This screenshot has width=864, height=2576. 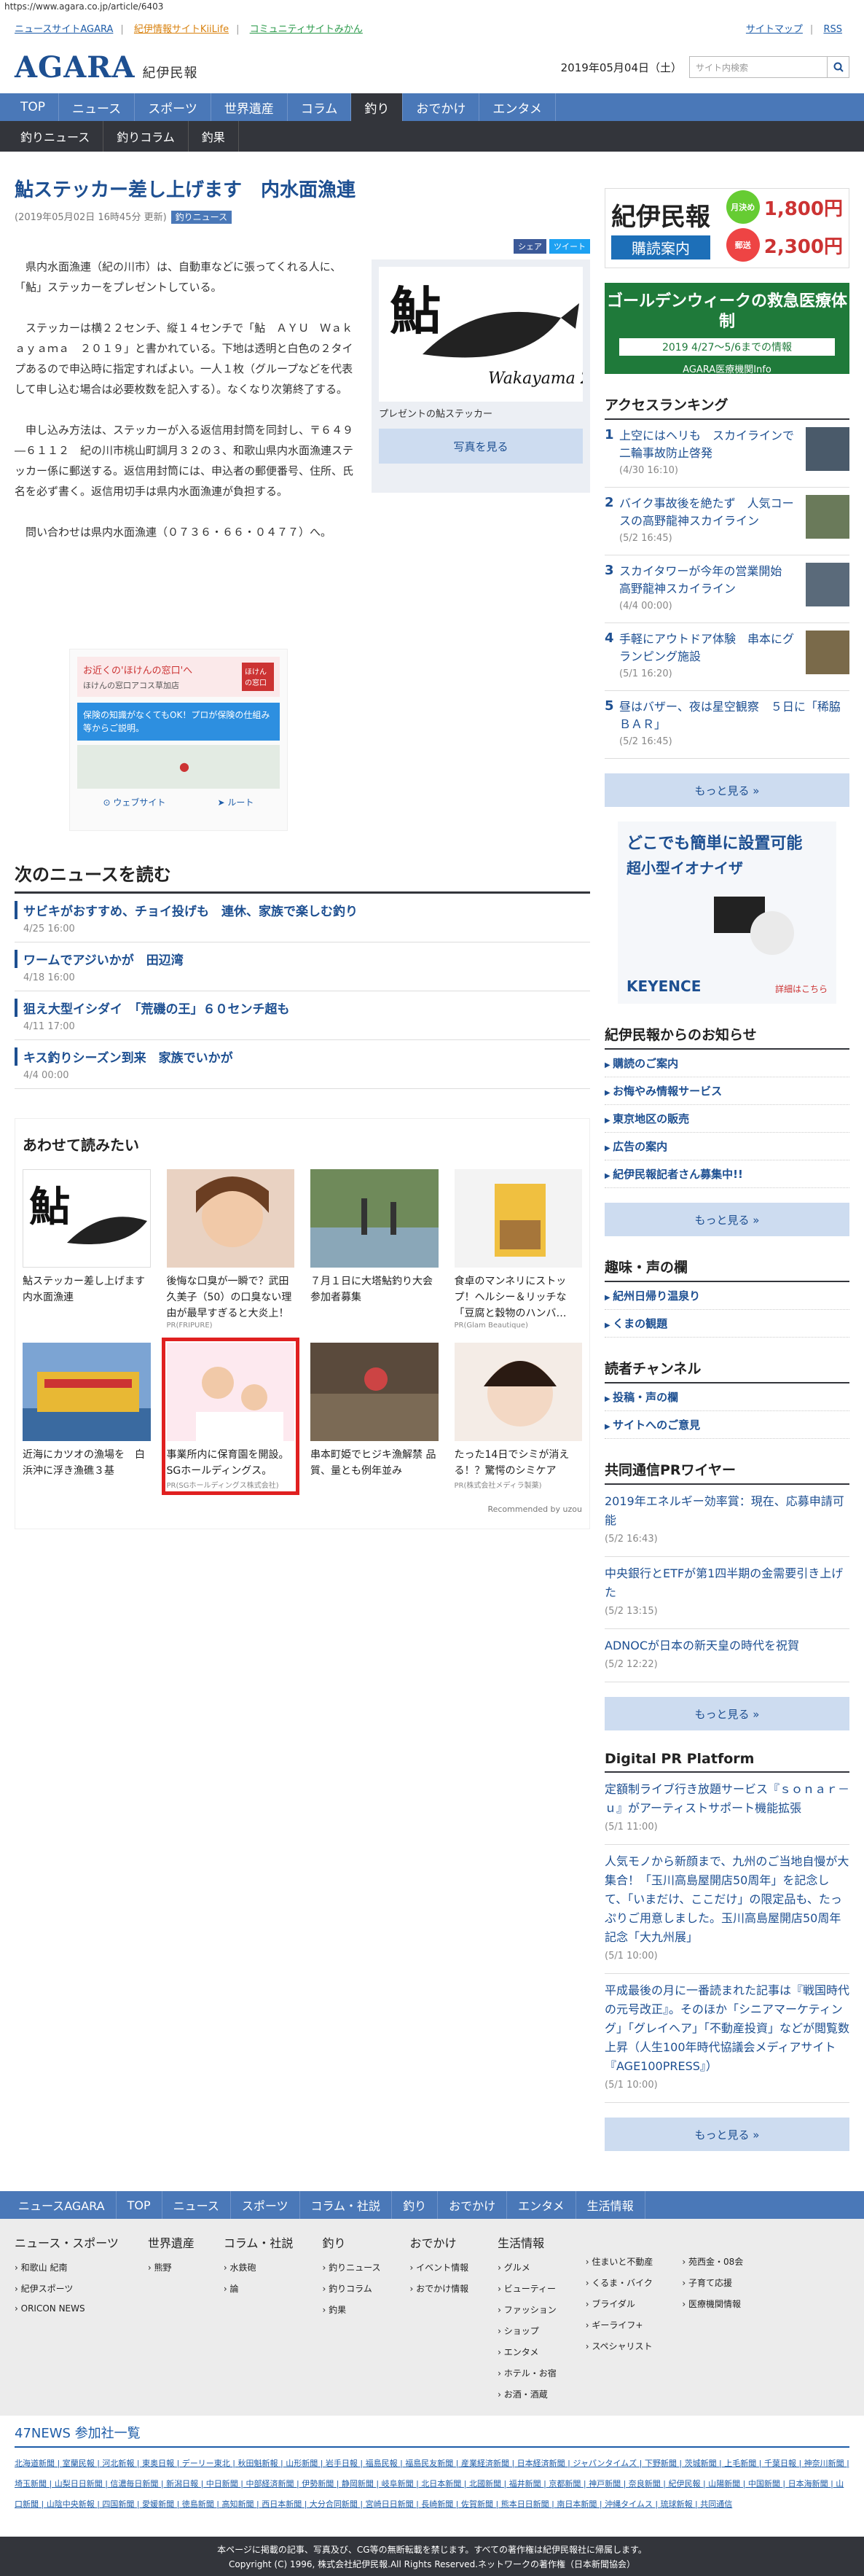 What do you see at coordinates (569, 246) in the screenshot?
I see `twitter-tweet-button: ツイート` at bounding box center [569, 246].